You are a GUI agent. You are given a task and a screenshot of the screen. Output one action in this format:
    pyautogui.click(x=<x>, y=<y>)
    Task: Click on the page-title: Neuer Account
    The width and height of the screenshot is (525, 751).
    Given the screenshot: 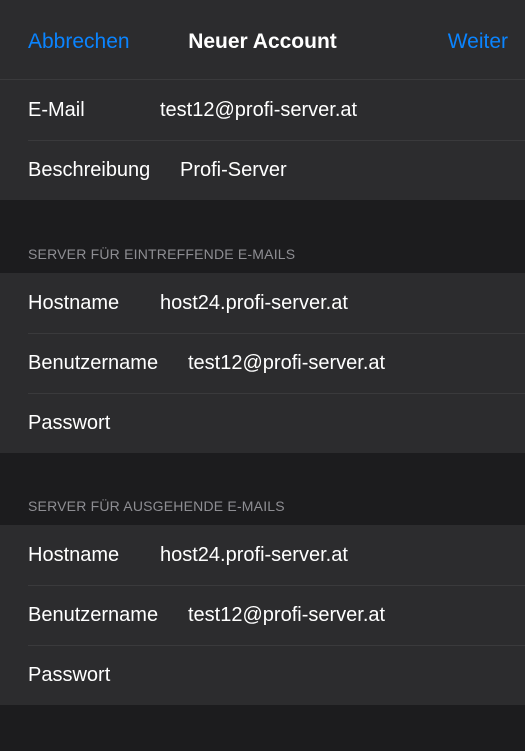 What is the action you would take?
    pyautogui.click(x=262, y=41)
    